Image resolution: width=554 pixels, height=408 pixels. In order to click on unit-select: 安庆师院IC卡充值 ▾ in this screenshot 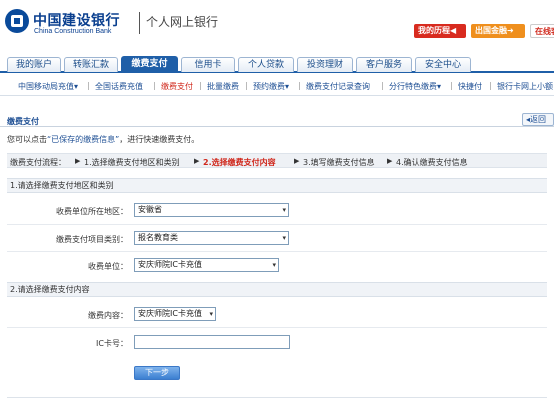, I will do `click(206, 265)`.